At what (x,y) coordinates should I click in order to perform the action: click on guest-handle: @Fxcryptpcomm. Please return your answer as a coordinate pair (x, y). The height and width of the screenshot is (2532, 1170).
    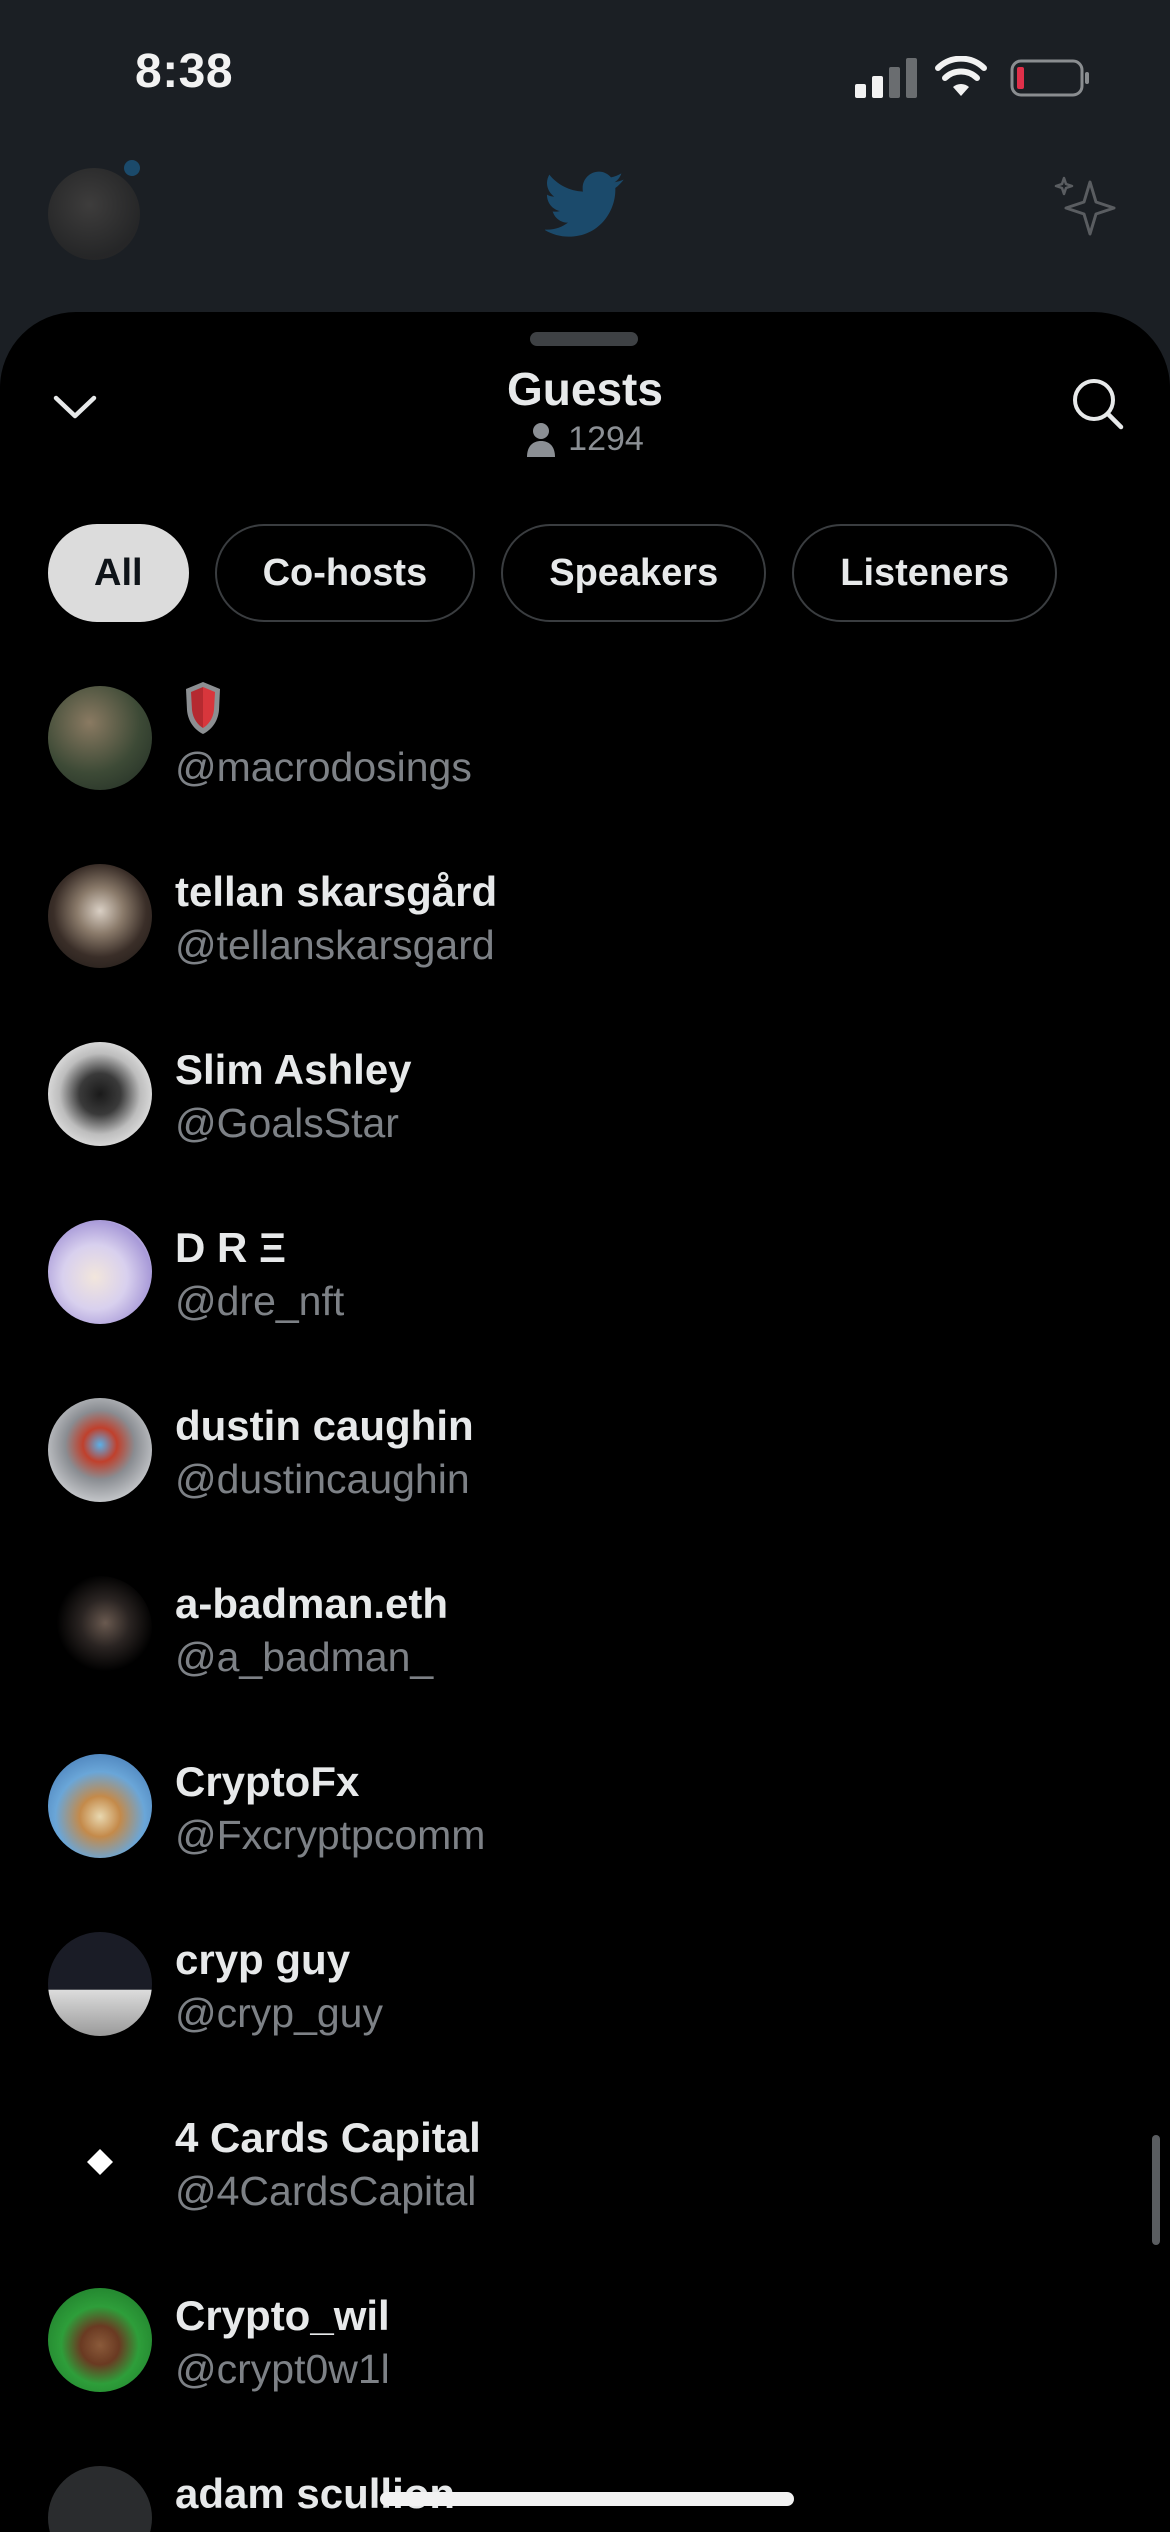
    Looking at the image, I should click on (330, 1835).